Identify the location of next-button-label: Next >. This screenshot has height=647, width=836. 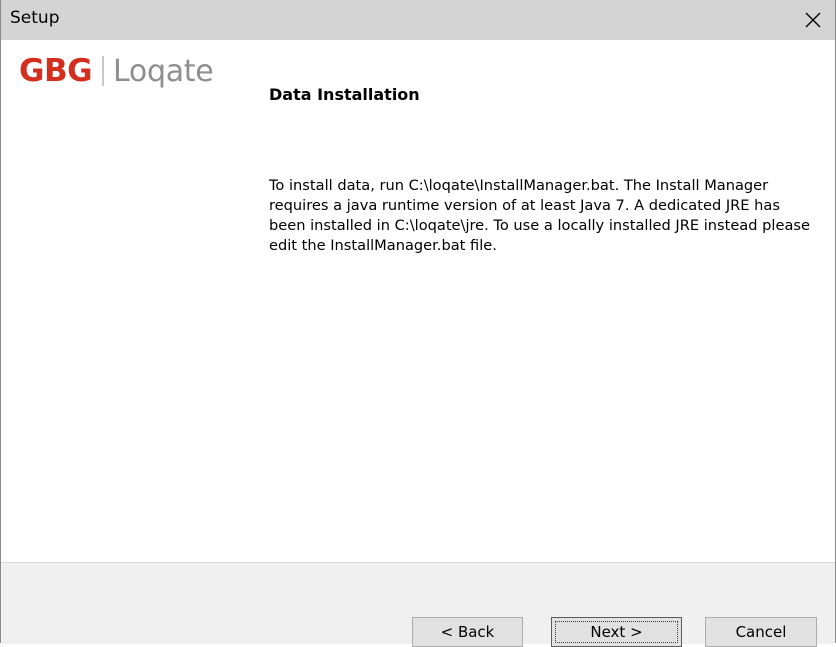
(616, 632).